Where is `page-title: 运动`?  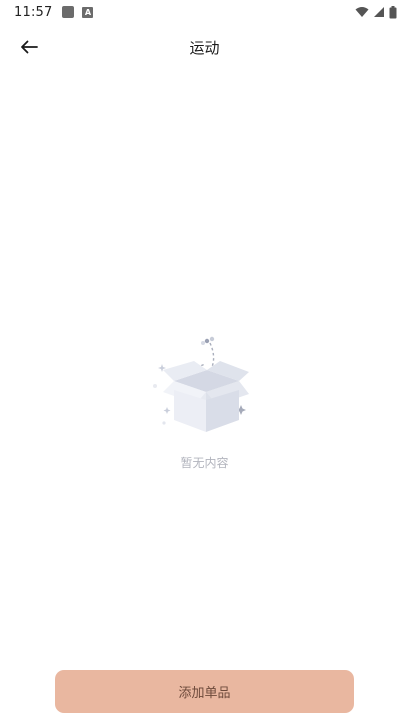 page-title: 运动 is located at coordinates (204, 48).